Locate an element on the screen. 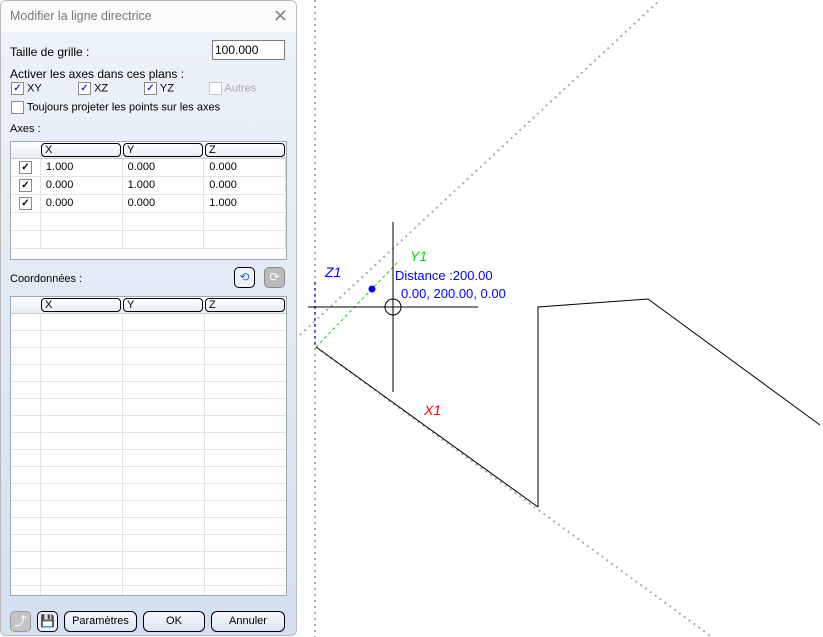 The width and height of the screenshot is (823, 637). plane-xz-label: XZ is located at coordinates (101, 88).